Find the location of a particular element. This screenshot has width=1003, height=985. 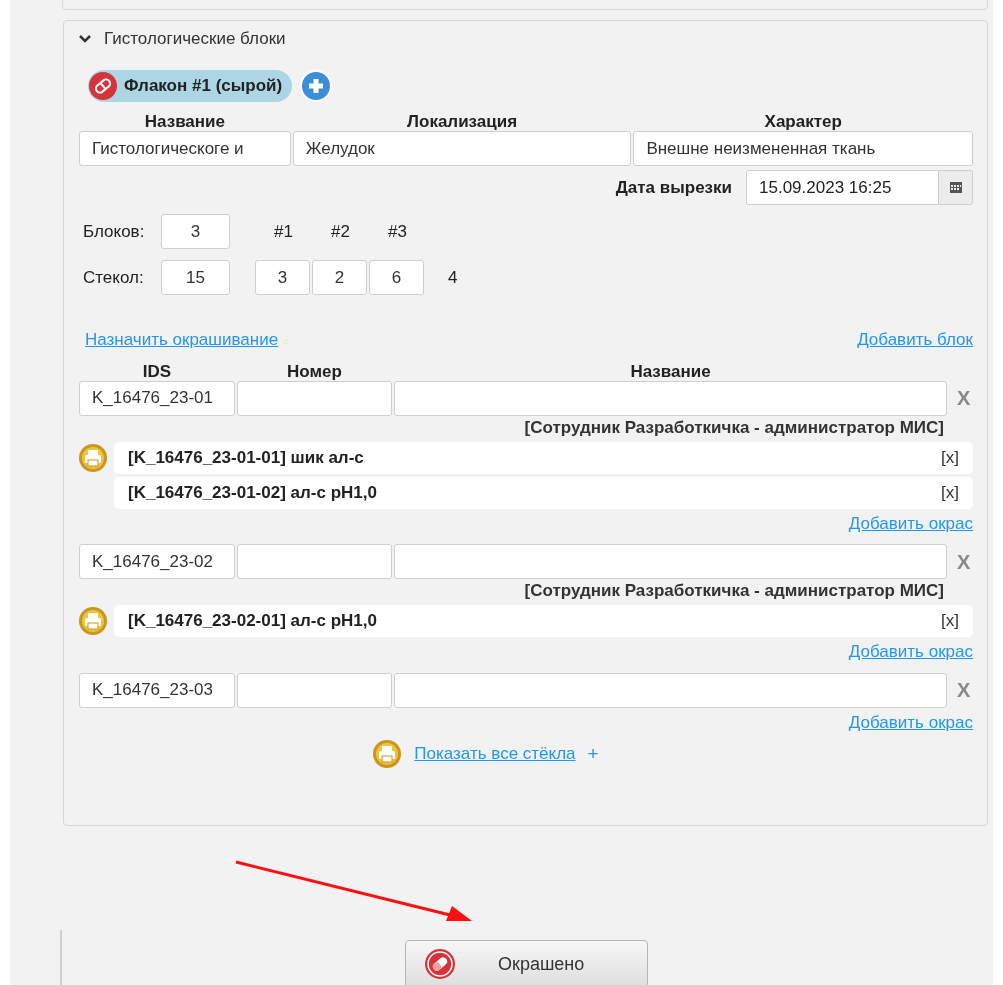

blocks-label: Блоков: is located at coordinates (114, 231).